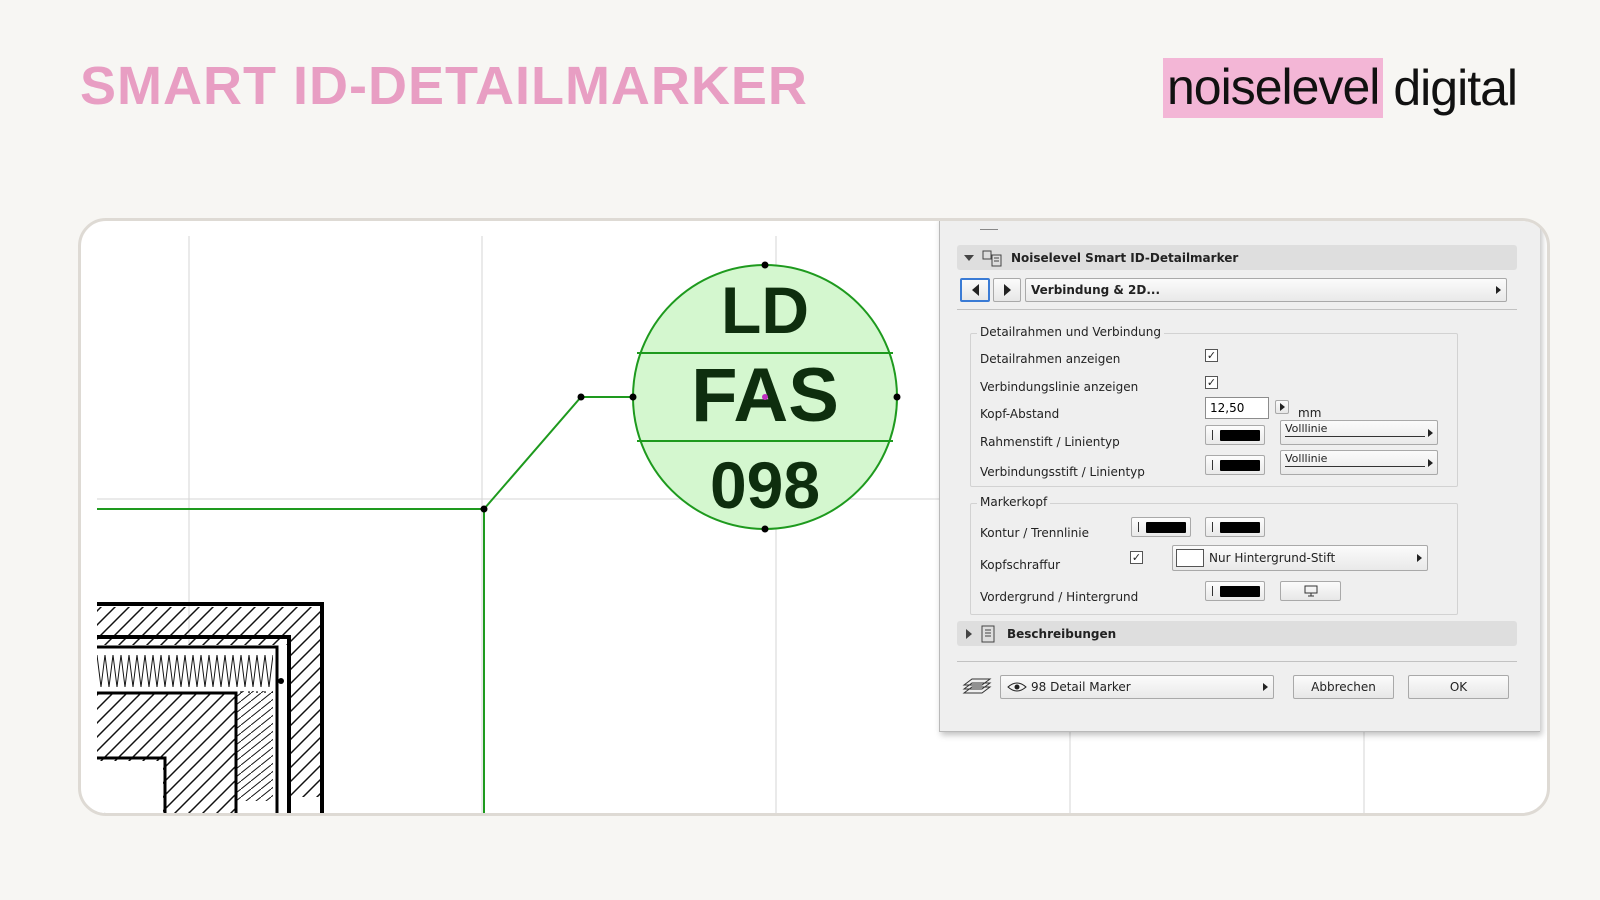  I want to click on group-title-frame: Detailrahmen und Verbindung, so click(1070, 332).